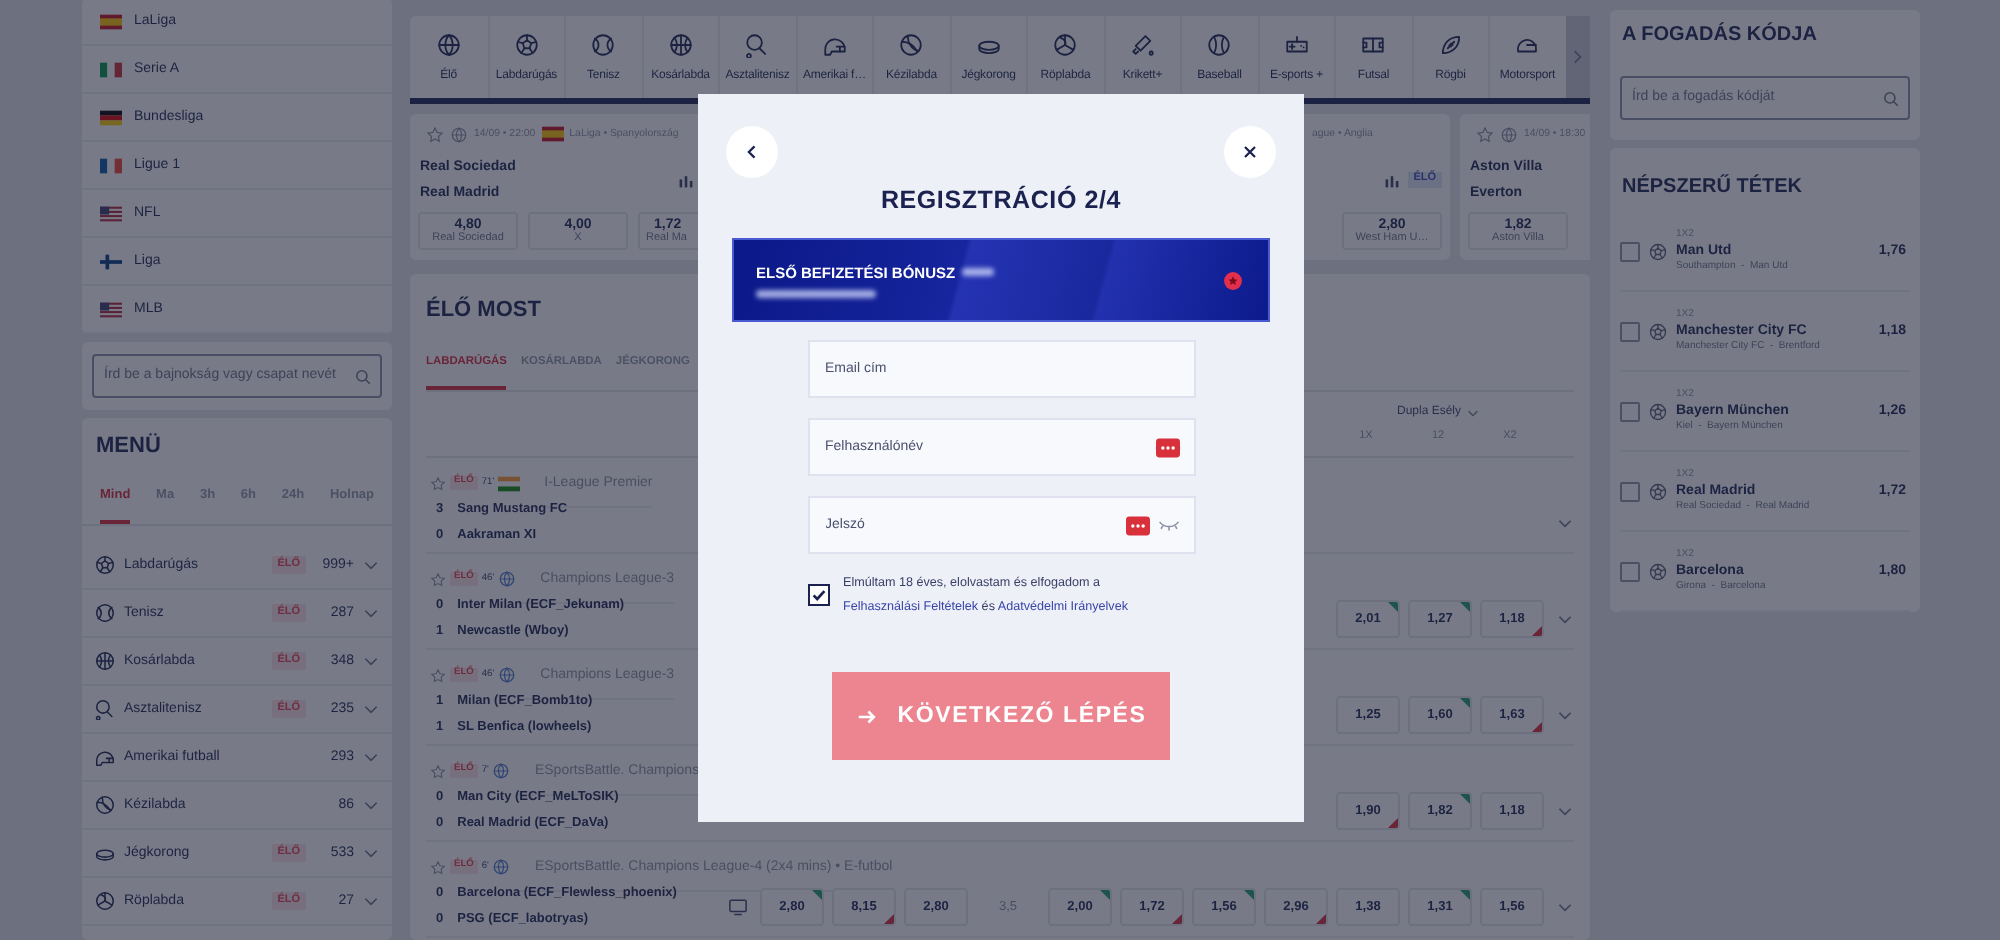  Describe the element at coordinates (483, 309) in the screenshot. I see `section-title: ÉLŐ MOST` at that location.